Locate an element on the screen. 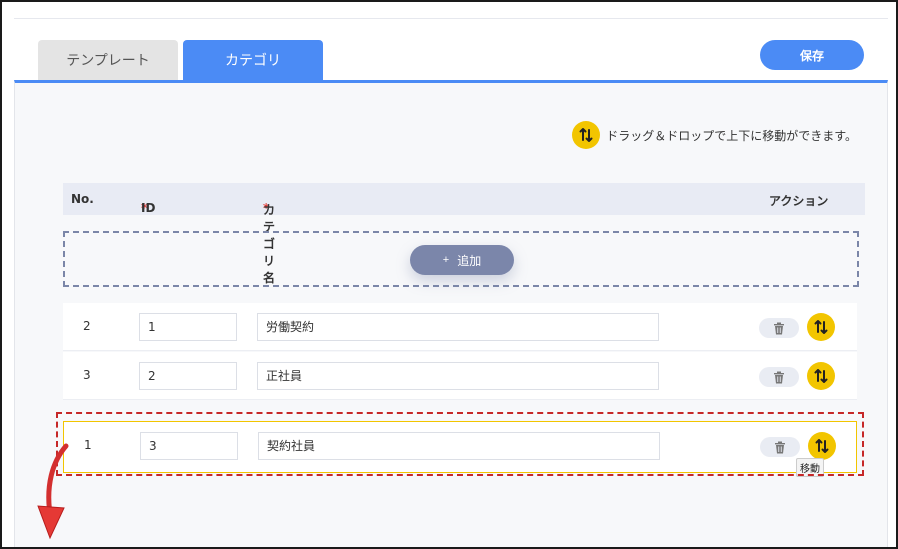 This screenshot has height=549, width=898. id-input: 2 is located at coordinates (188, 376).